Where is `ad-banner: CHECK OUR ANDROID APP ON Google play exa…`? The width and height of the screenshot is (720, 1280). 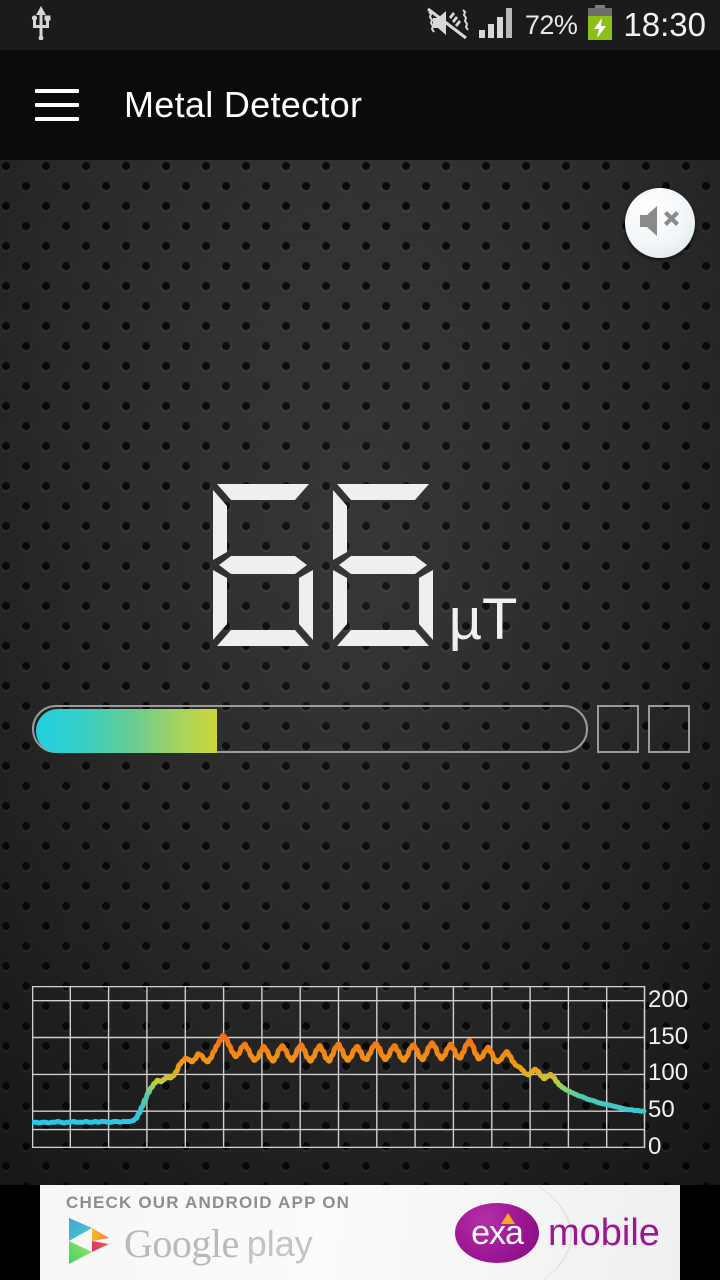
ad-banner: CHECK OUR ANDROID APP ON Google play exa… is located at coordinates (360, 1232).